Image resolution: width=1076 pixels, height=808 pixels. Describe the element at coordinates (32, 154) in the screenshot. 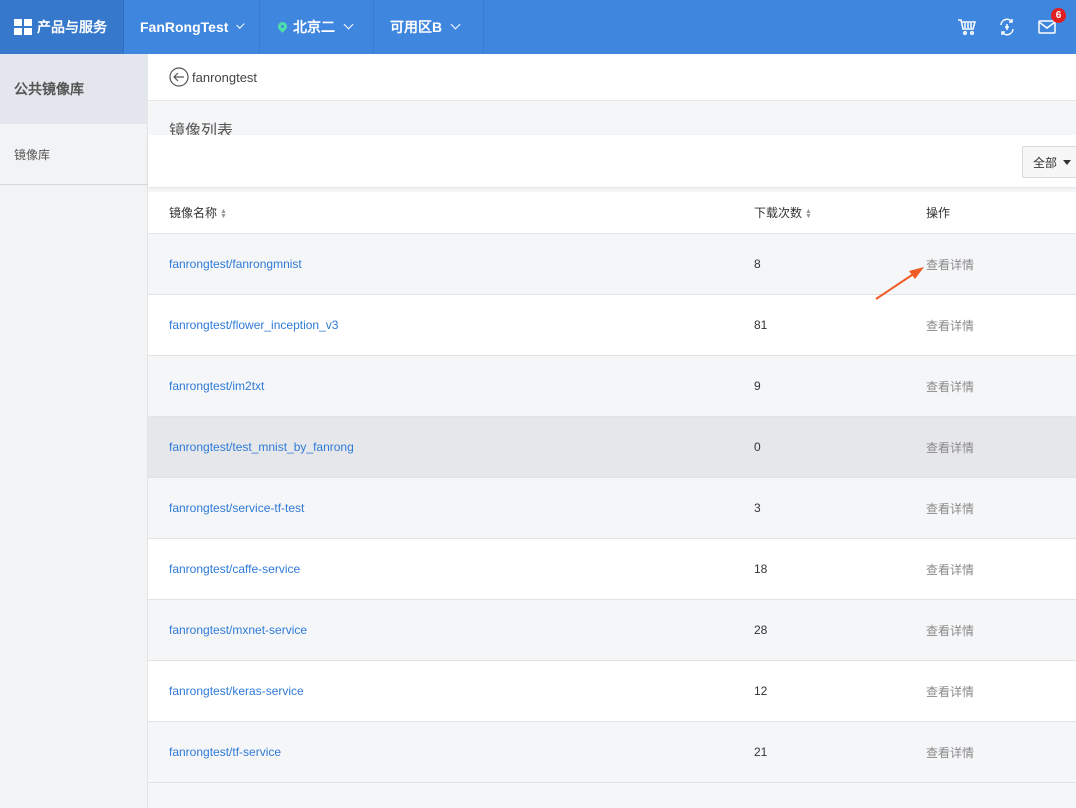

I see `sidebar-item-label: 镜像库` at that location.